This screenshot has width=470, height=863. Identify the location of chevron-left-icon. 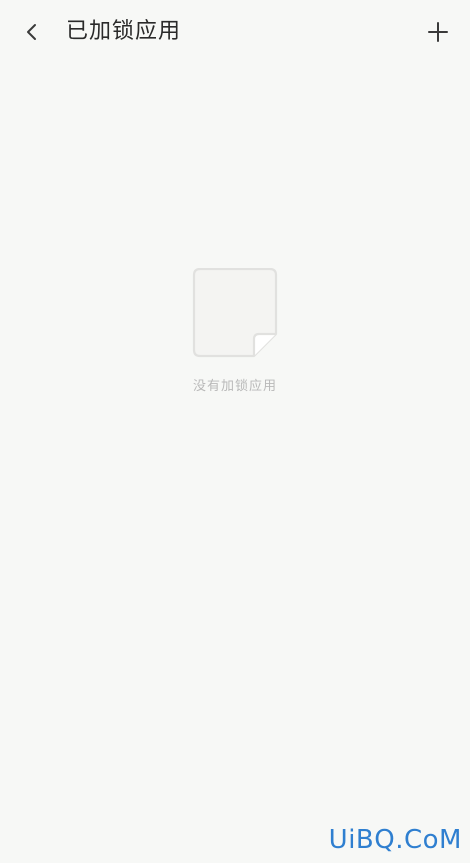
(31, 32).